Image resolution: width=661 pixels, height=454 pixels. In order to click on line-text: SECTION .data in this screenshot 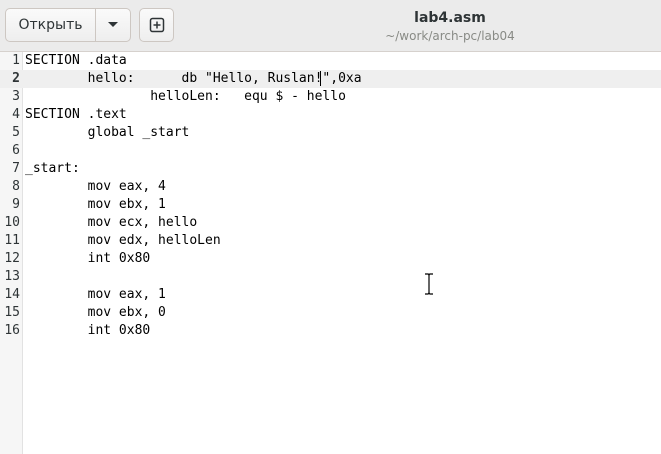, I will do `click(76, 60)`.